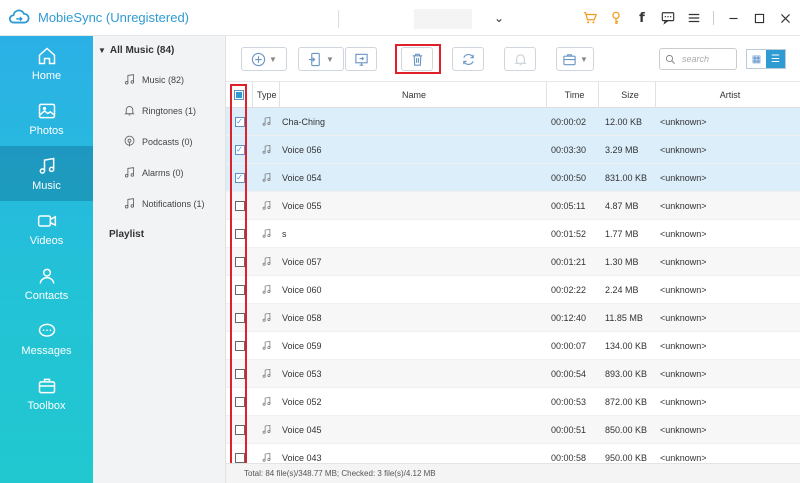 This screenshot has width=800, height=483. Describe the element at coordinates (569, 317) in the screenshot. I see `row-time: 00:12:40` at that location.